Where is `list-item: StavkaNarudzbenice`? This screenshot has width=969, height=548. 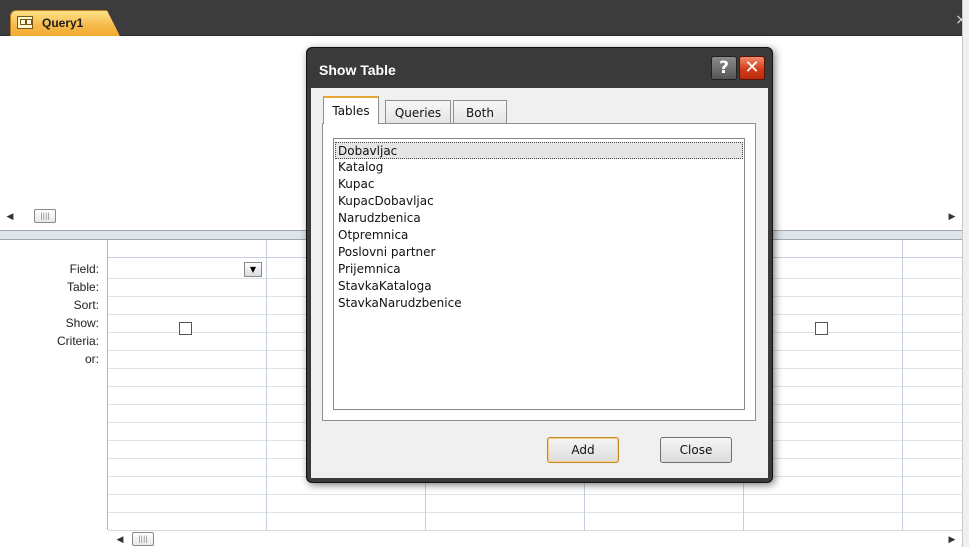
list-item: StavkaNarudzbenice is located at coordinates (399, 303).